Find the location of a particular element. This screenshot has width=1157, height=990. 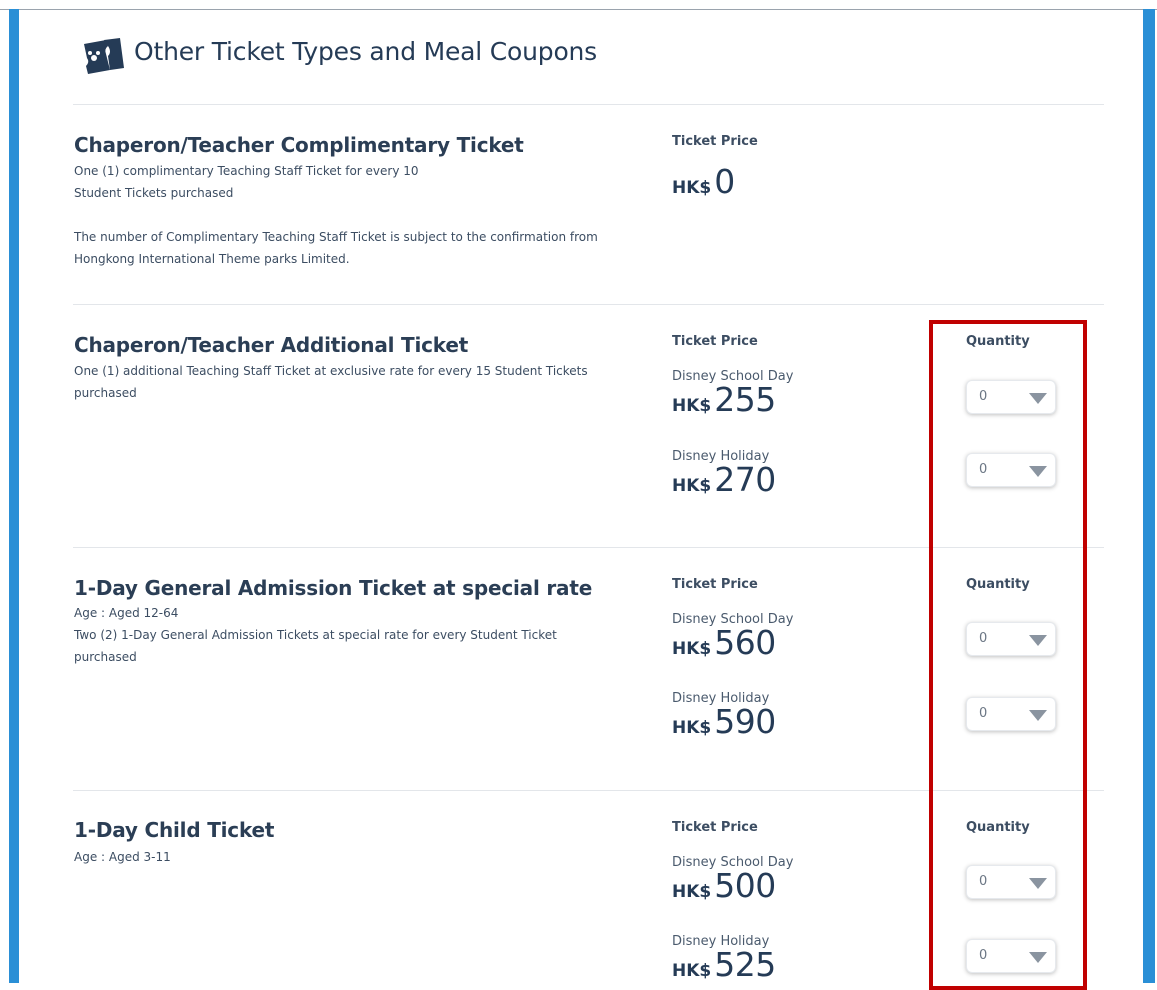

price-complimentary: HK$0 is located at coordinates (703, 181).